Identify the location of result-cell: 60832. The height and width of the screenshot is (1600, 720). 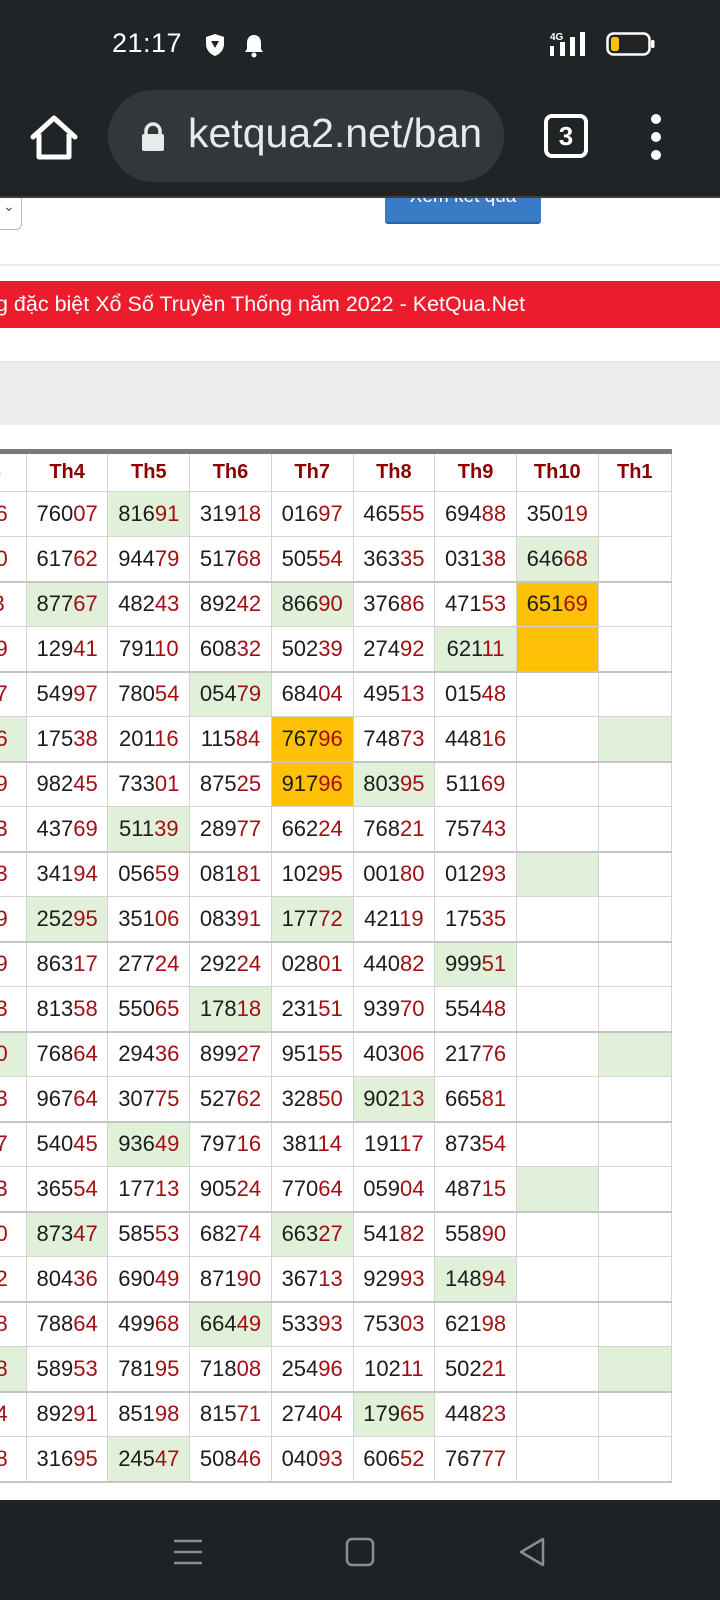
(230, 649).